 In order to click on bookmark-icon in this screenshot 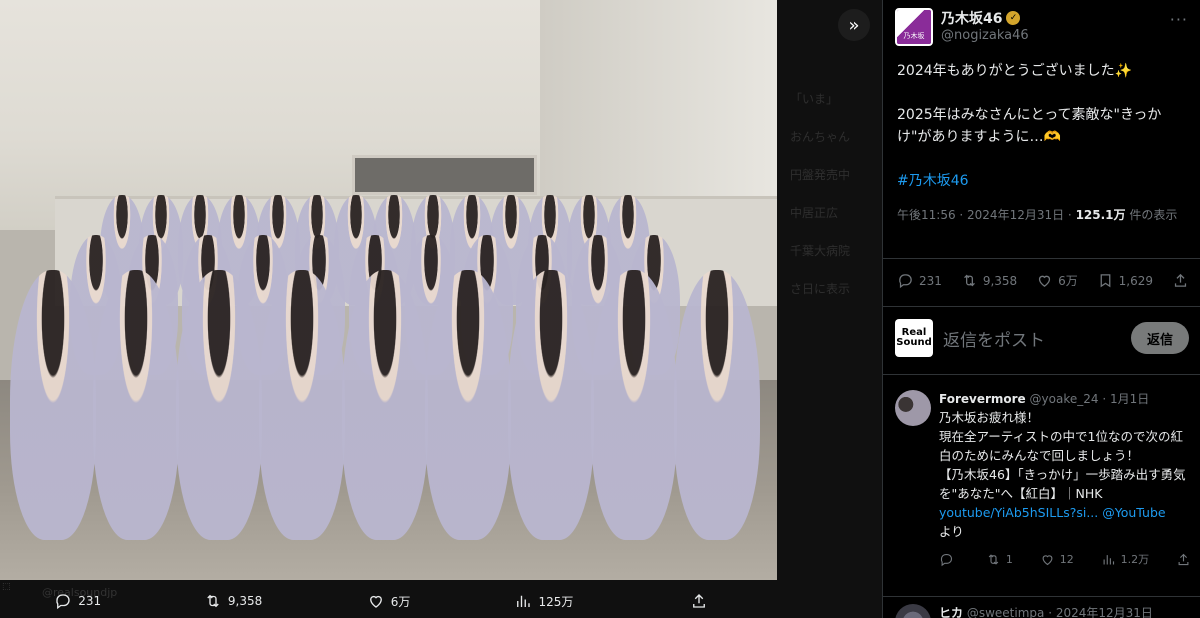, I will do `click(1105, 281)`.